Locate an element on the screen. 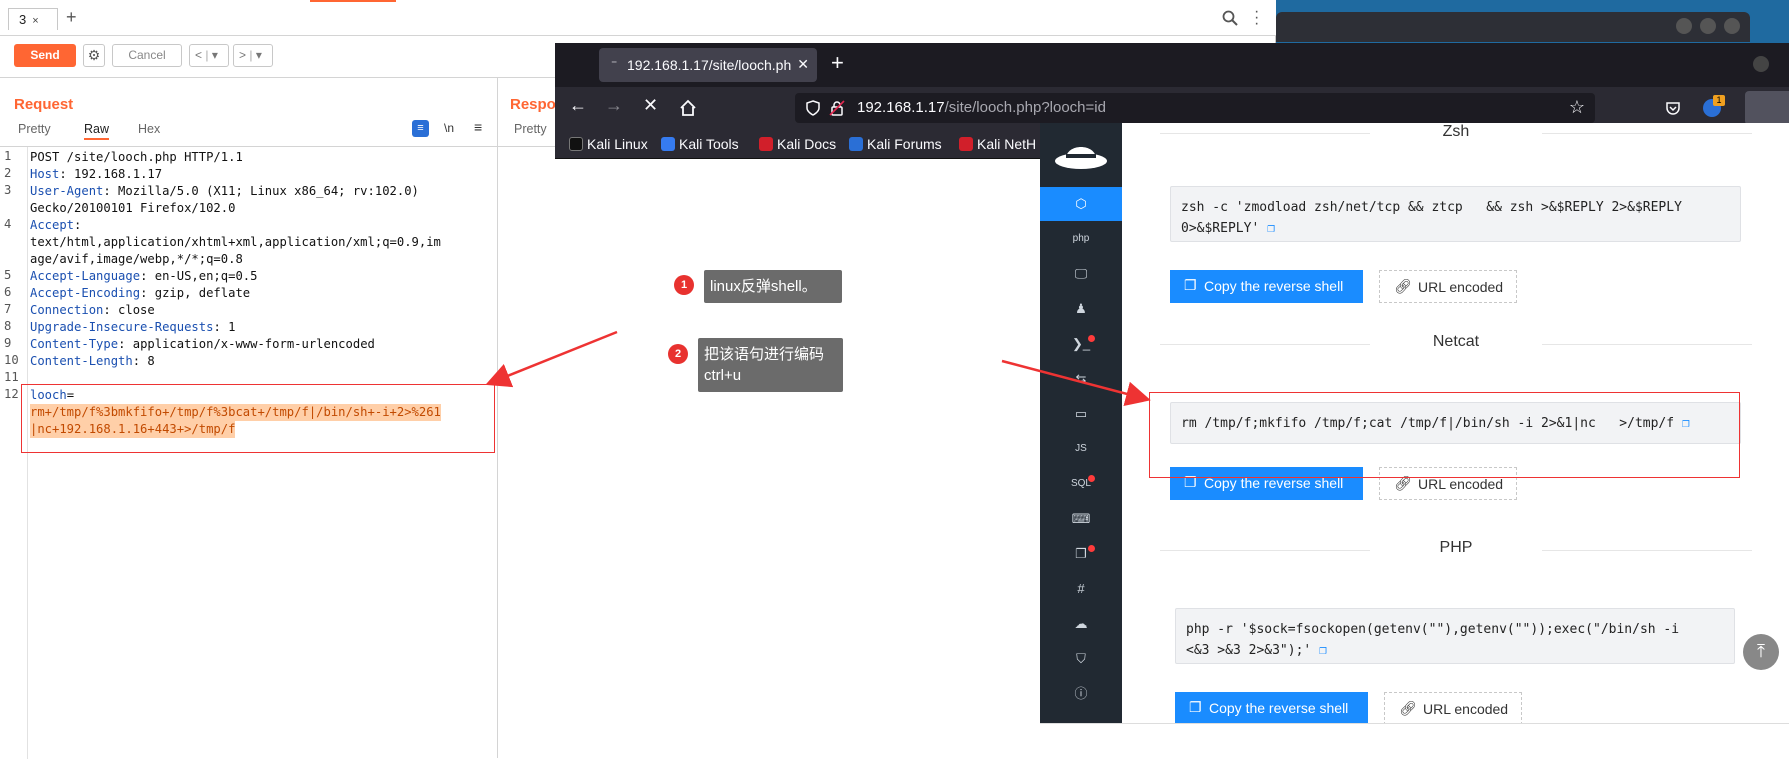 The height and width of the screenshot is (759, 1789). request-line: Gecko/20100101 Firefox/102.0 is located at coordinates (132, 208).